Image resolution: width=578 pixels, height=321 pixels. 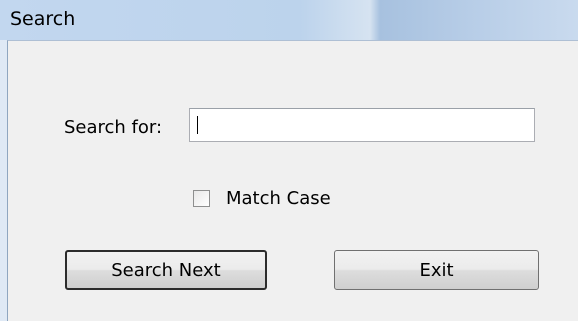 I want to click on title-bar: Search, so click(x=289, y=20).